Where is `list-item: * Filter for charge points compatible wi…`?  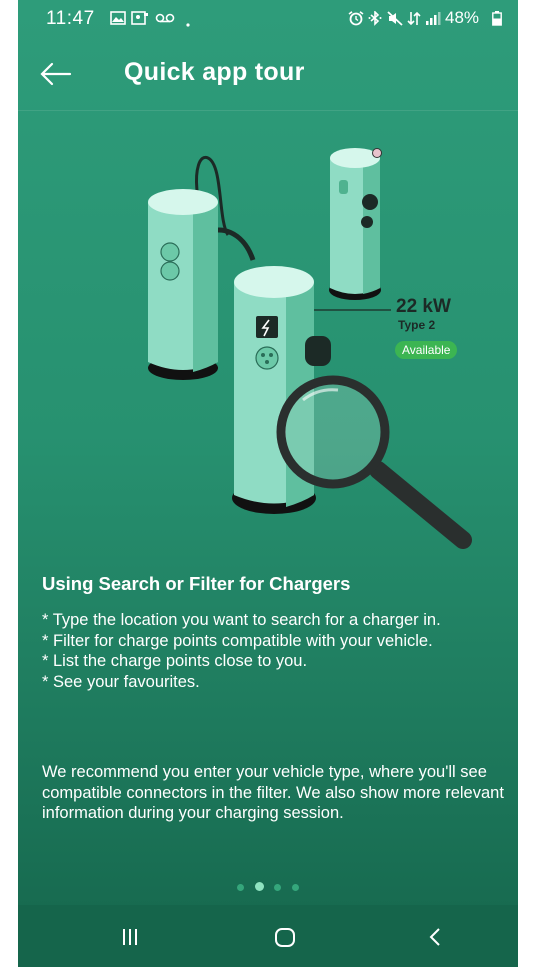 list-item: * Filter for charge points compatible wi… is located at coordinates (237, 640).